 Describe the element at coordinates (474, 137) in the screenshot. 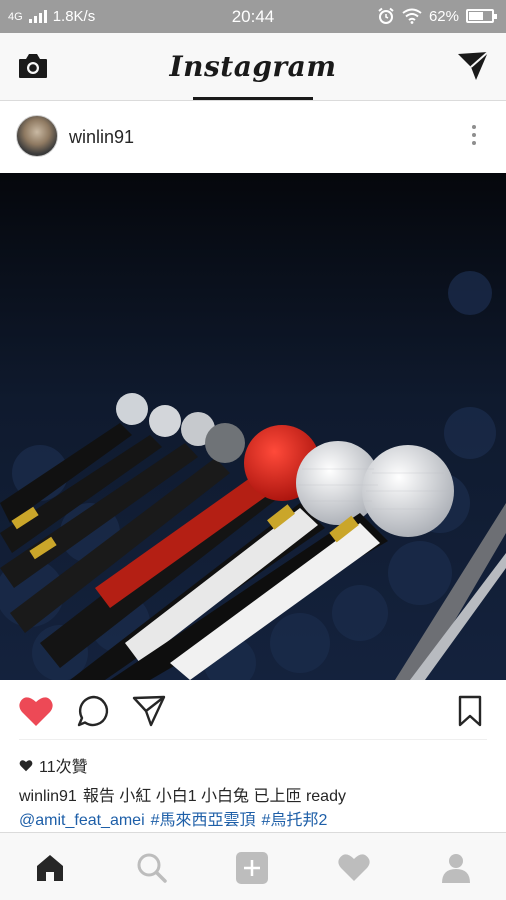

I see `more-options-icon` at that location.